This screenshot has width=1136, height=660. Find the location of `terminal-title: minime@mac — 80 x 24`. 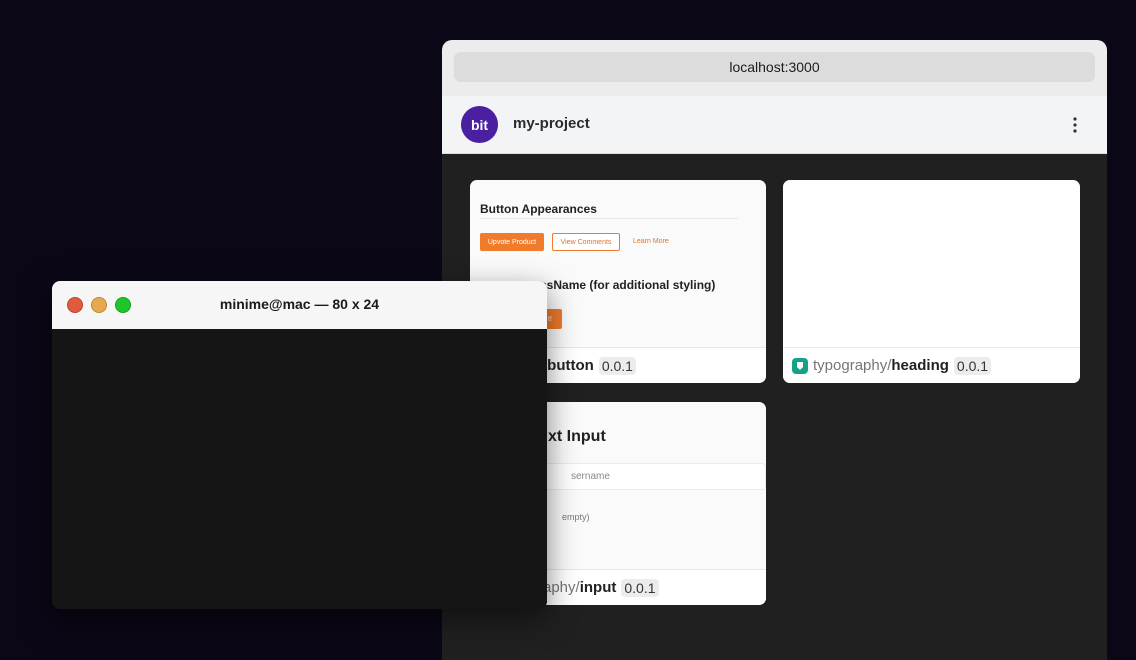

terminal-title: minime@mac — 80 x 24 is located at coordinates (299, 304).